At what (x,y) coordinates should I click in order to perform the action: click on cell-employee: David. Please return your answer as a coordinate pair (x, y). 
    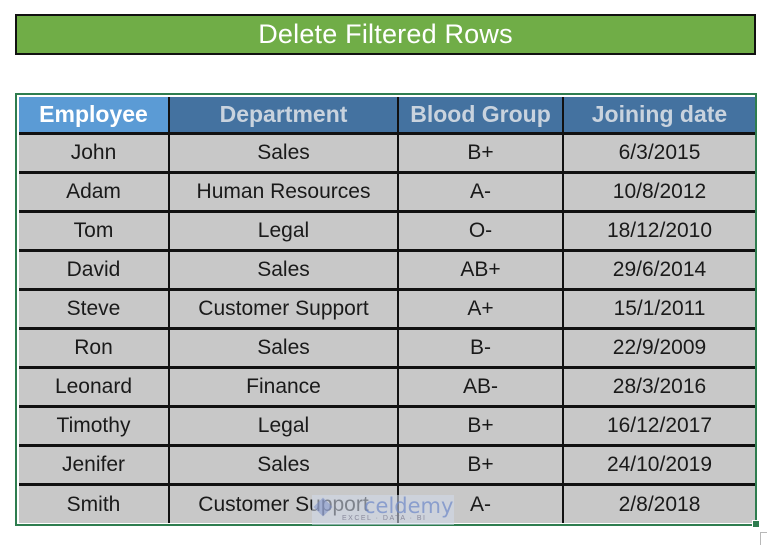
    Looking at the image, I should click on (94, 270).